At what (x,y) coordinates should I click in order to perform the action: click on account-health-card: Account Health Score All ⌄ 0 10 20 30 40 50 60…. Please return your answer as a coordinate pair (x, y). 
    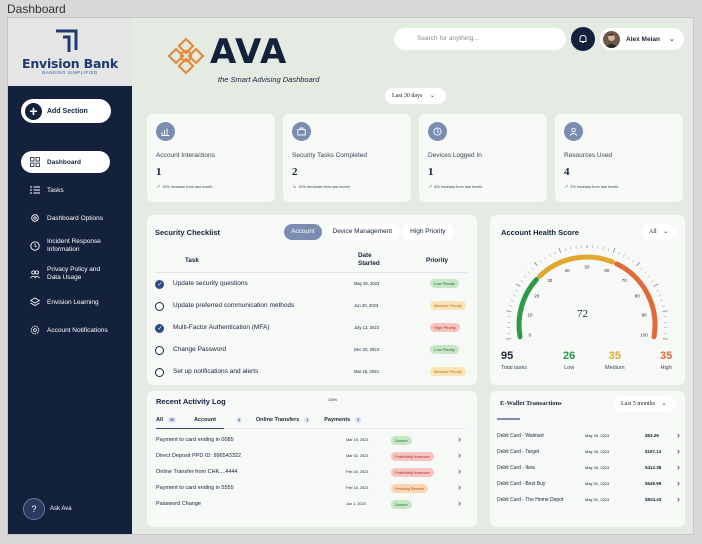
    Looking at the image, I should click on (587, 300).